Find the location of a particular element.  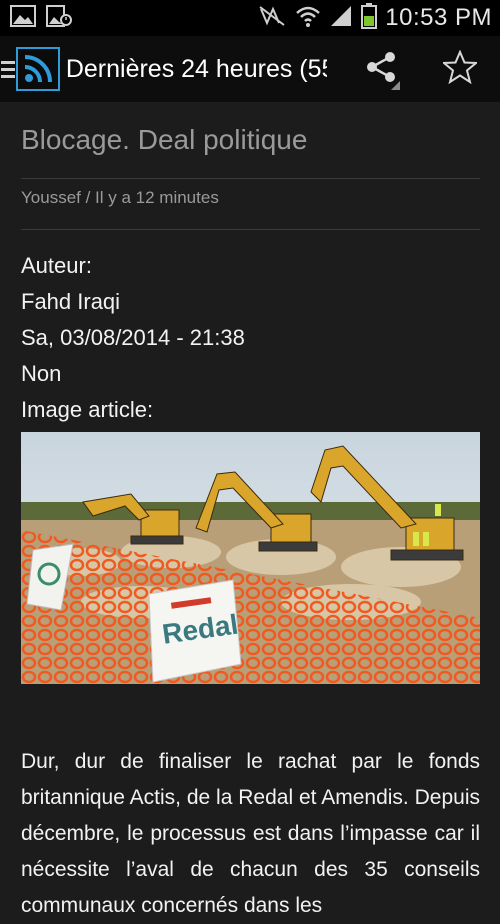

rss-feed-icon is located at coordinates (38, 69).